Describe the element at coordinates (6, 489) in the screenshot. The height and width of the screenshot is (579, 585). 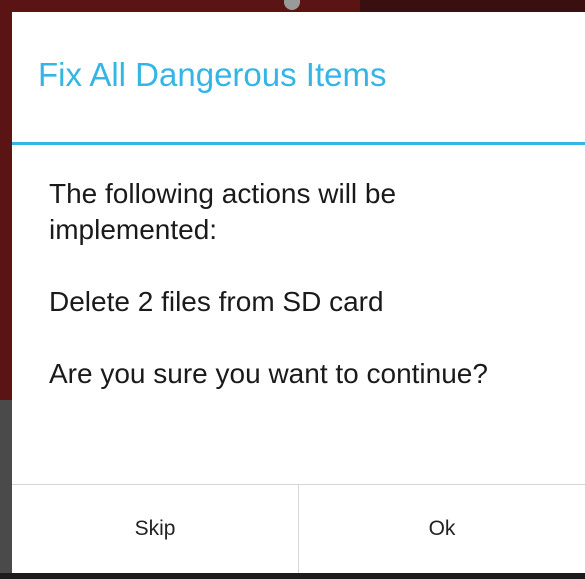
I see `background-left-lower-strip` at that location.